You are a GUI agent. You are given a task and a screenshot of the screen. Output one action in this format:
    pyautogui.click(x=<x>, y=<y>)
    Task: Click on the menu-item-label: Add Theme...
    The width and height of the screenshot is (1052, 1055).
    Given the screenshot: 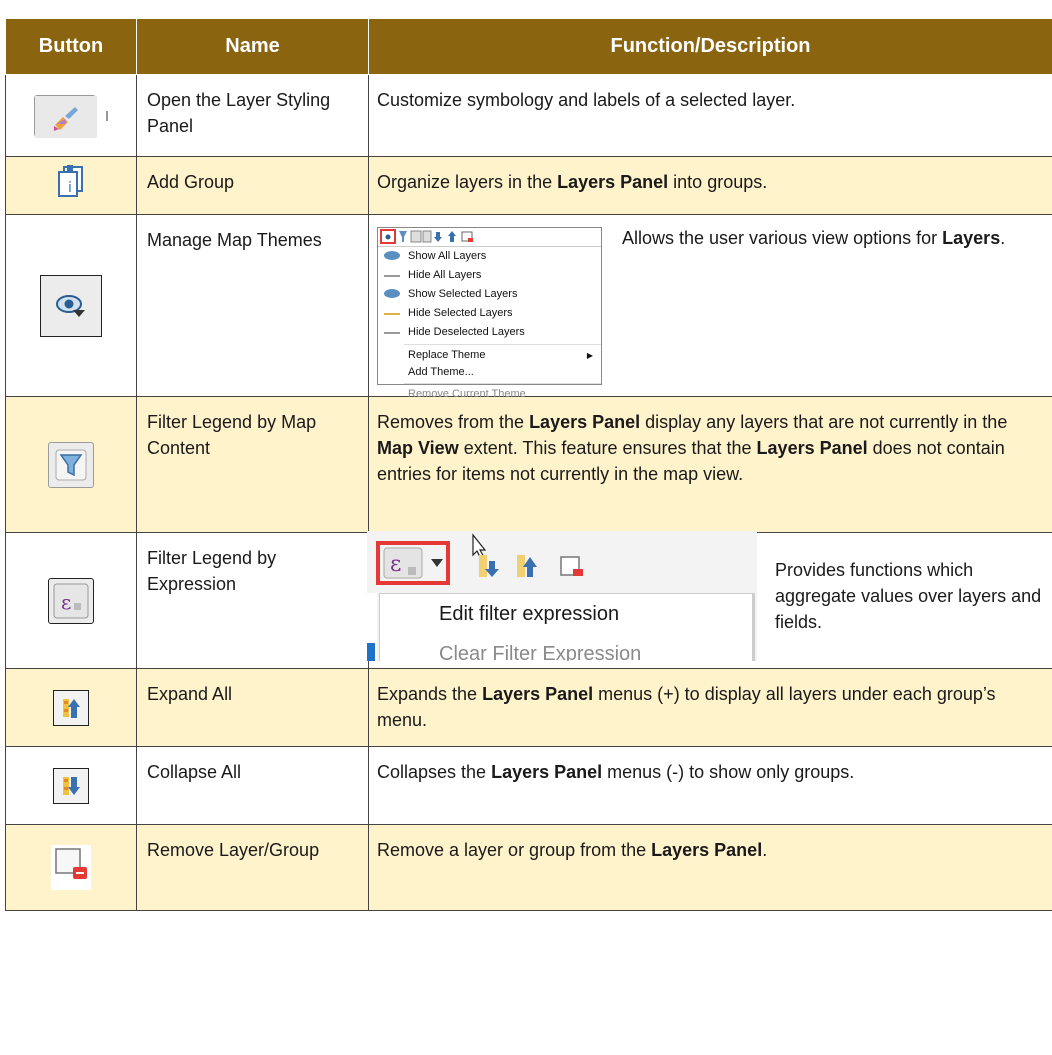 What is the action you would take?
    pyautogui.click(x=441, y=372)
    